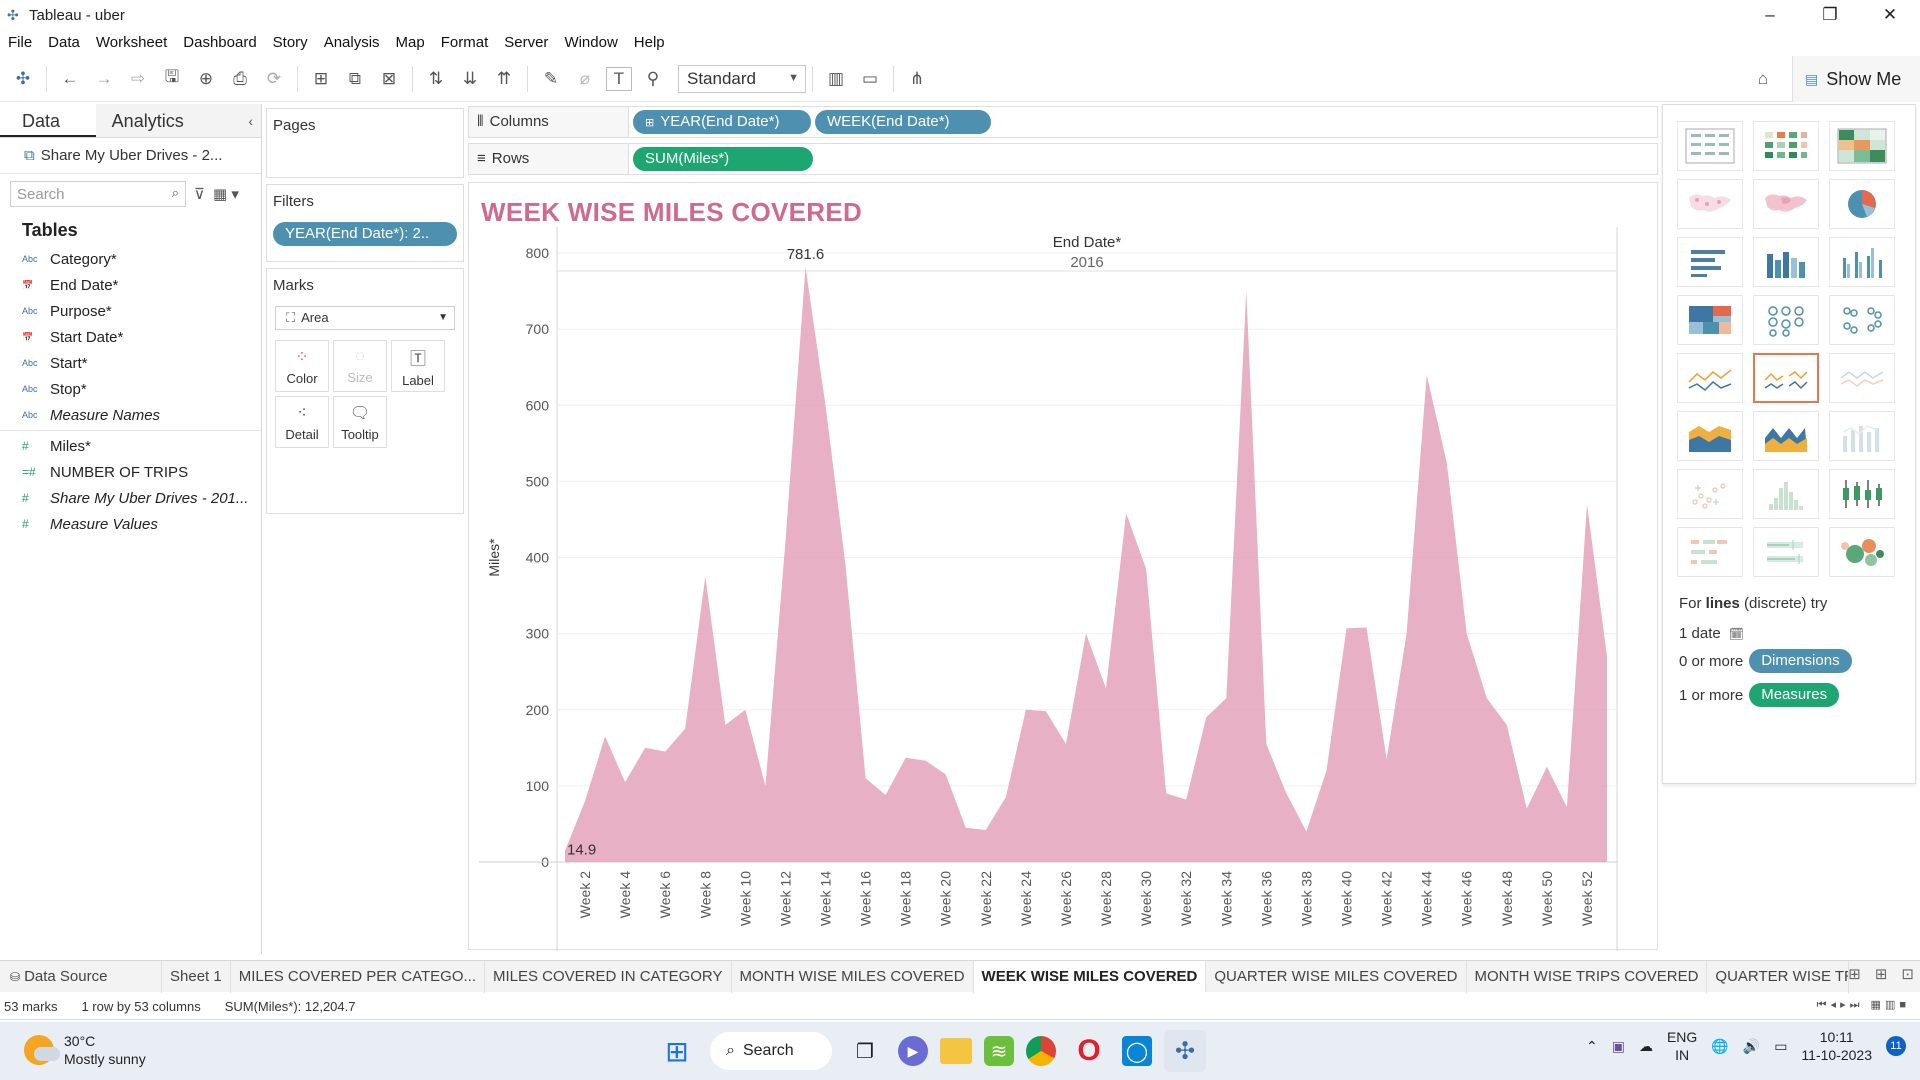  What do you see at coordinates (1719, 1046) in the screenshot?
I see `network-icon: 🌐` at bounding box center [1719, 1046].